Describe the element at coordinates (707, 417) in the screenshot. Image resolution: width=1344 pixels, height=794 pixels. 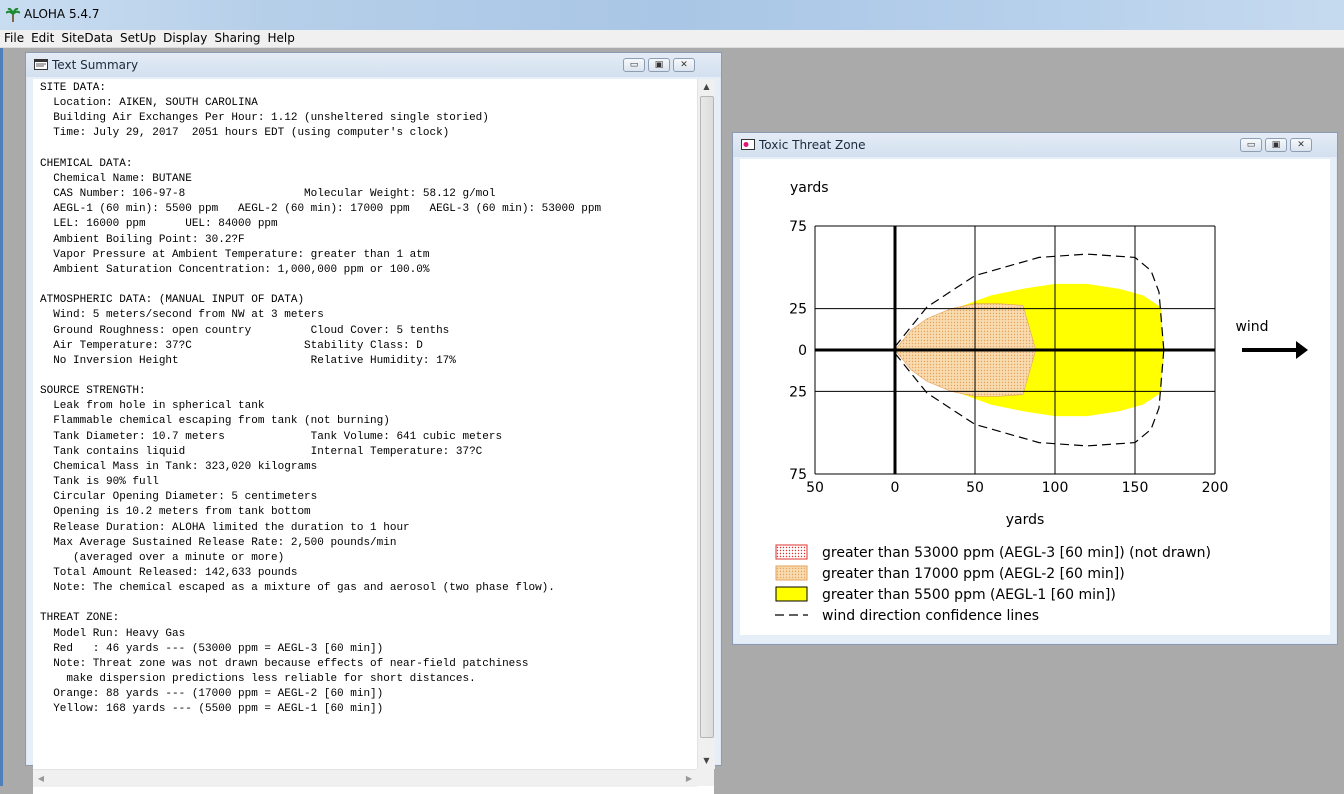
I see `vertical-scroll-thumb` at that location.